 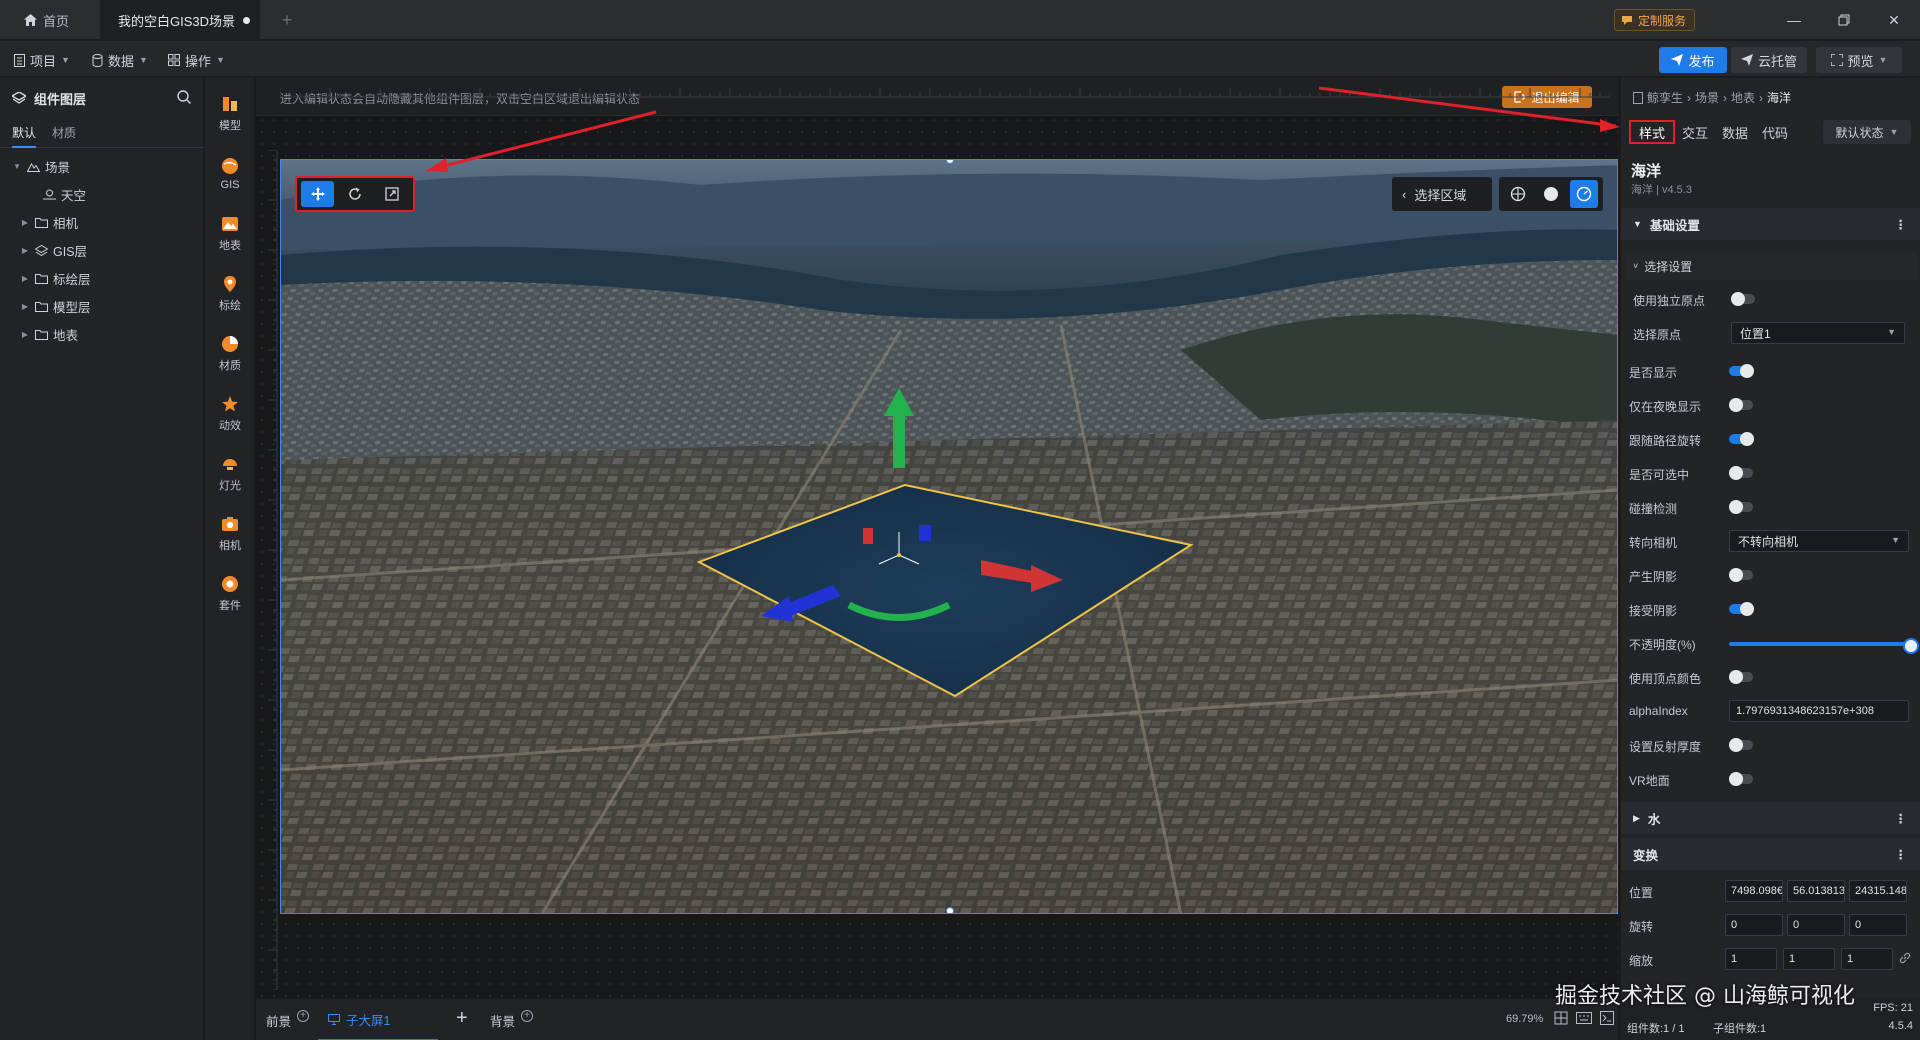 What do you see at coordinates (70, 251) in the screenshot?
I see `tree-label: GIS层` at bounding box center [70, 251].